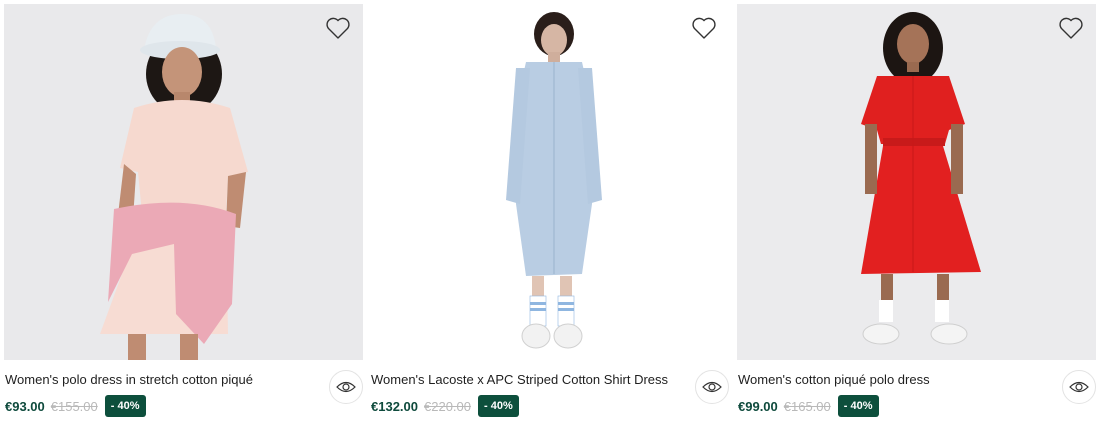 This screenshot has width=1101, height=424. I want to click on price-row: €93.00 €155.00 - 40%, so click(75, 406).